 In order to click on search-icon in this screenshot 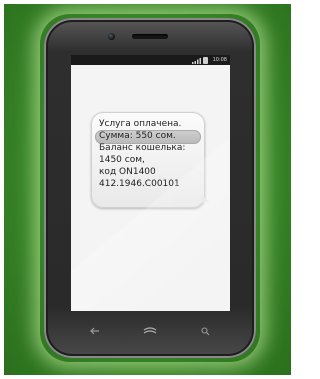, I will do `click(204, 330)`.